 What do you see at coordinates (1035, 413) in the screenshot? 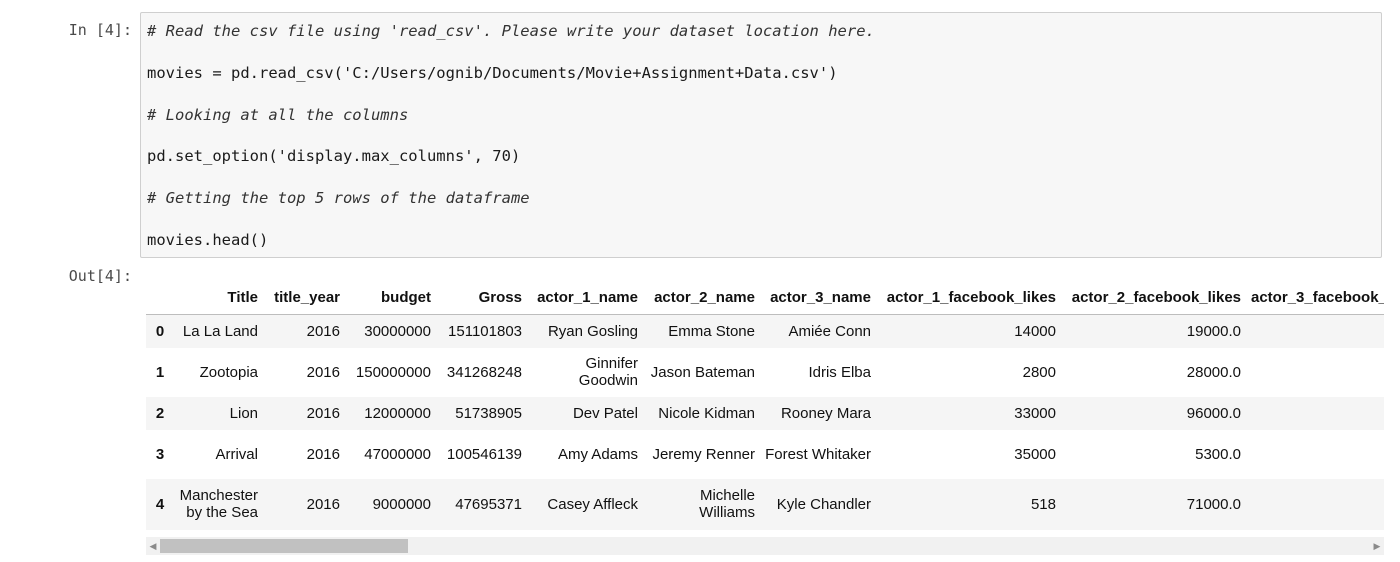
I see `cell-actor-1-likes: 33000` at bounding box center [1035, 413].